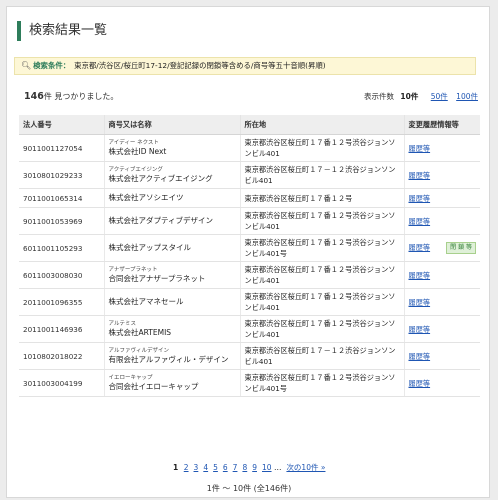 The width and height of the screenshot is (498, 500). I want to click on corporate-number: 2011001146936, so click(61, 329).